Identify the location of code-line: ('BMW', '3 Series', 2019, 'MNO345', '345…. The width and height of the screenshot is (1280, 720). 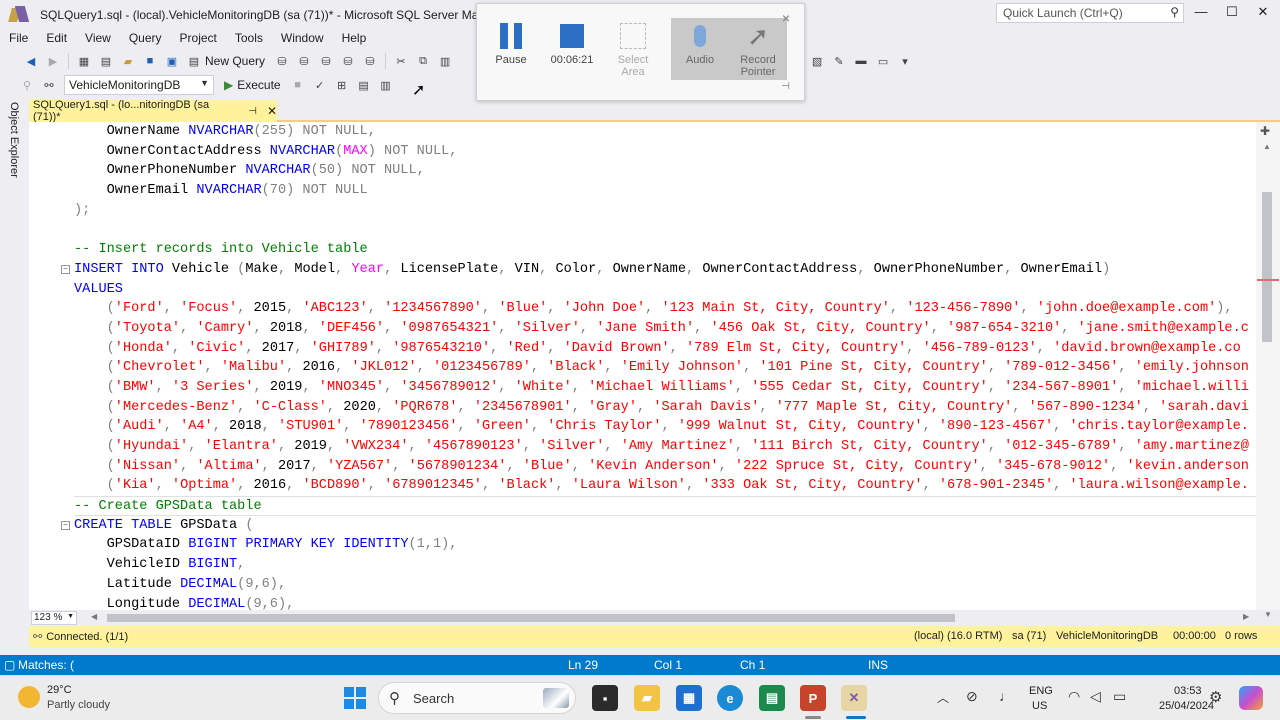
(665, 388).